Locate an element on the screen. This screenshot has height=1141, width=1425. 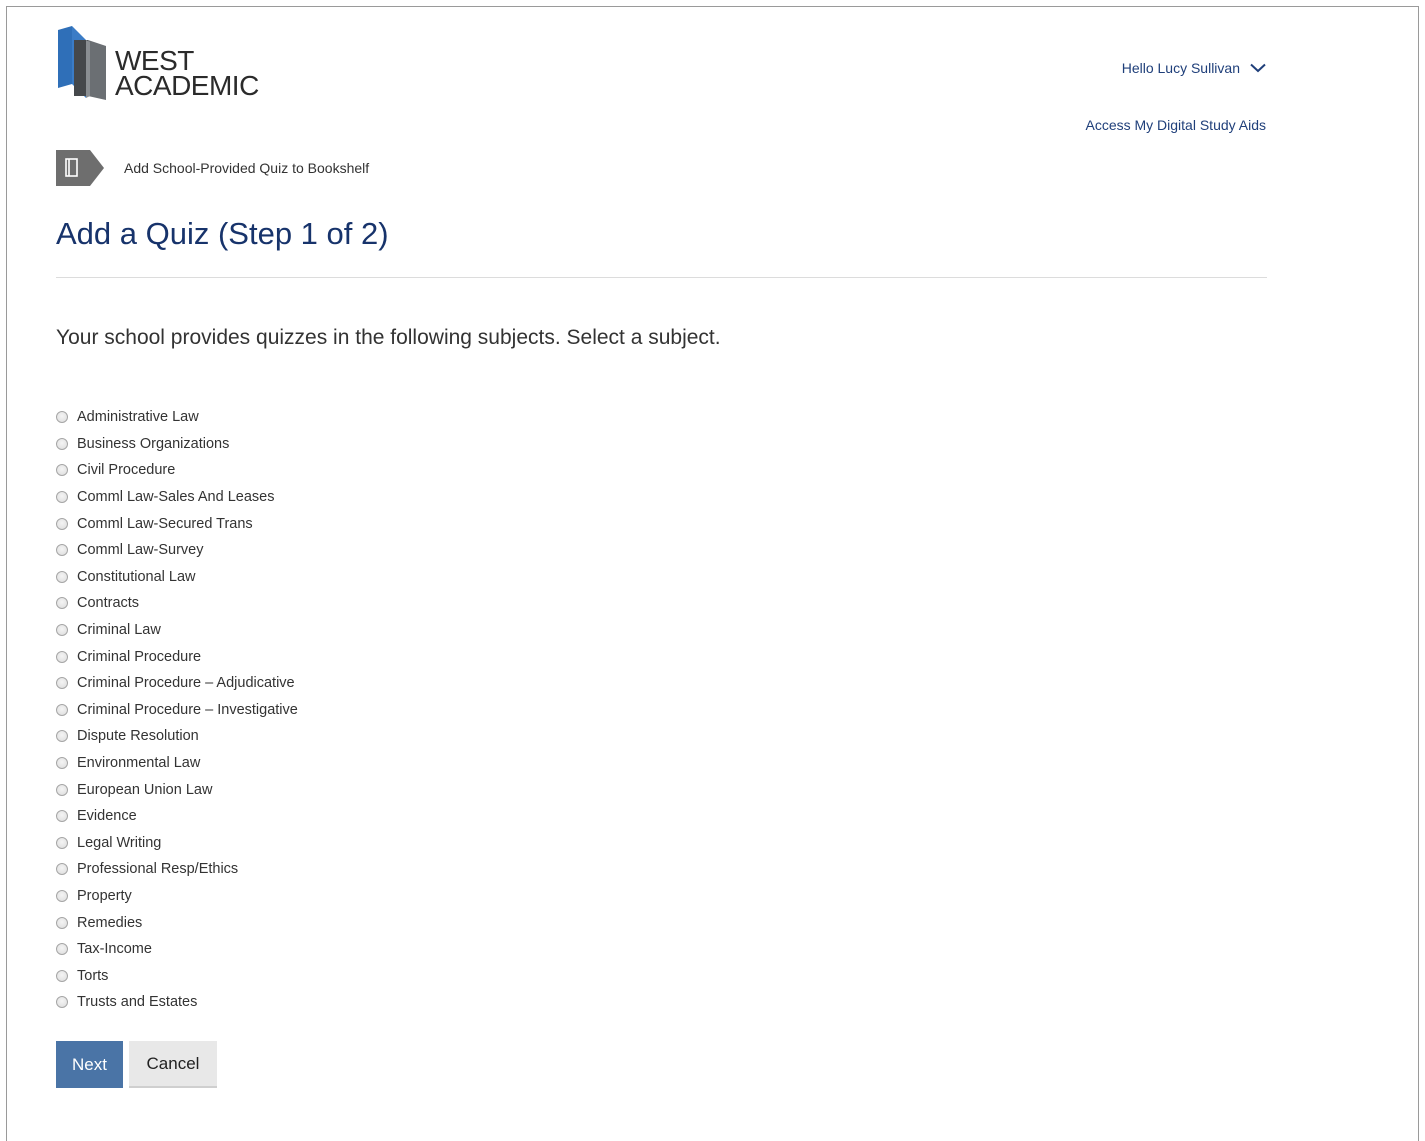
subject-label: Tax-Income is located at coordinates (114, 949).